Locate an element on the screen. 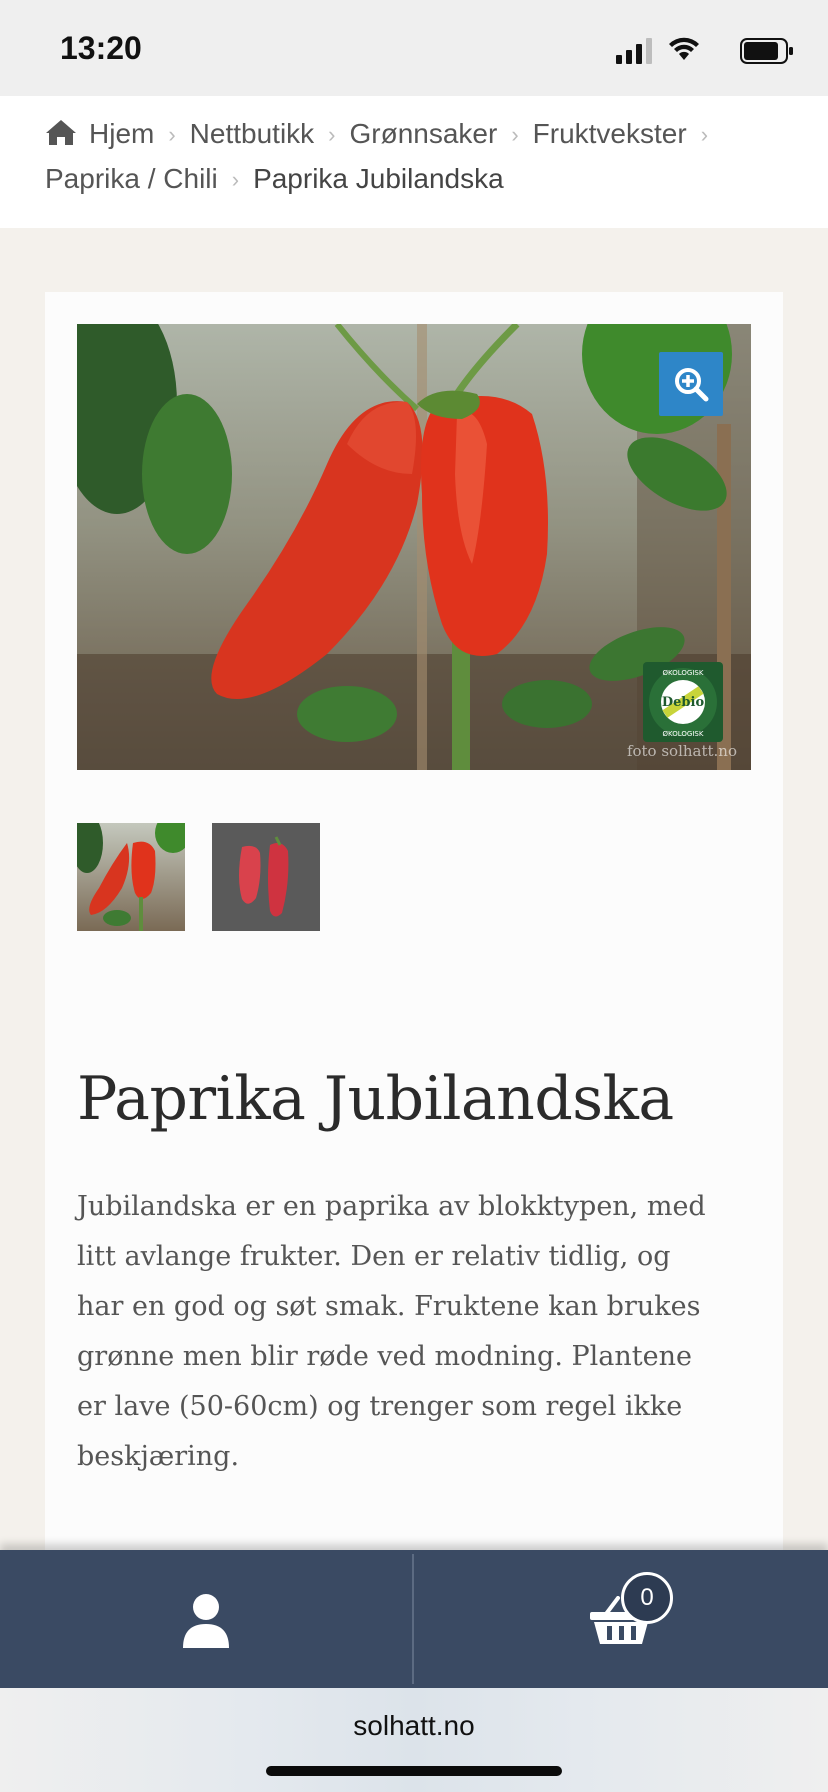 The image size is (828, 1792). browser-address-bar: solhatt.no is located at coordinates (414, 1740).